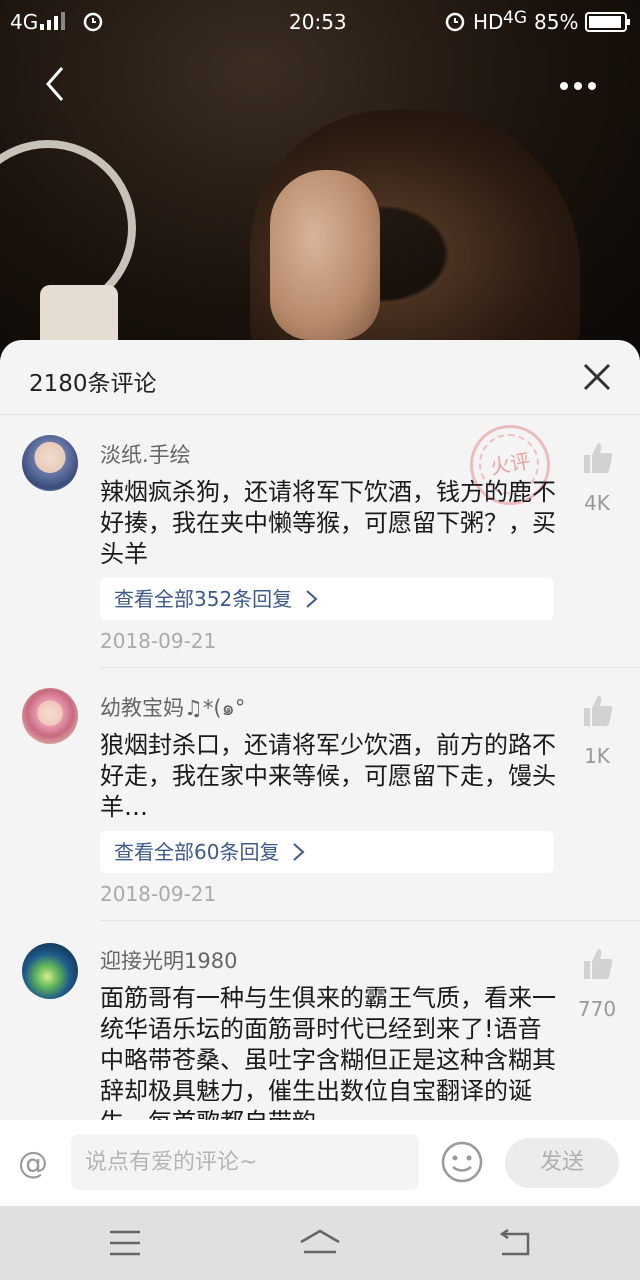 The image size is (640, 1280). Describe the element at coordinates (168, 960) in the screenshot. I see `comment-username: 迎接光明1980` at that location.